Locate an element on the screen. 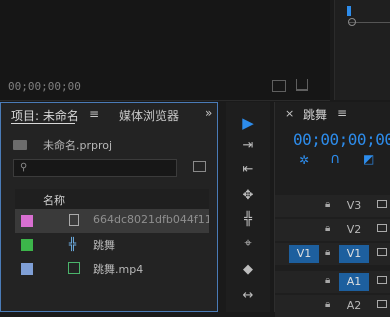 Image resolution: width=390 pixels, height=317 pixels. tab-project: 项目: 未命名 is located at coordinates (45, 115).